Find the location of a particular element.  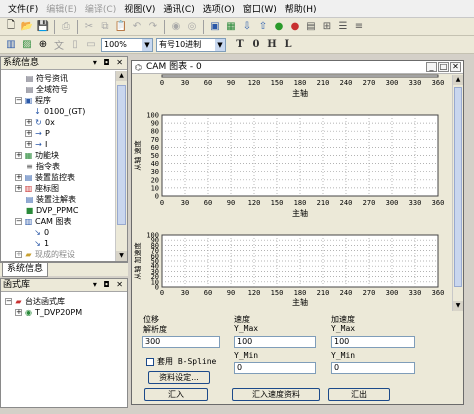

upload-icon: ⇧ is located at coordinates (263, 27).